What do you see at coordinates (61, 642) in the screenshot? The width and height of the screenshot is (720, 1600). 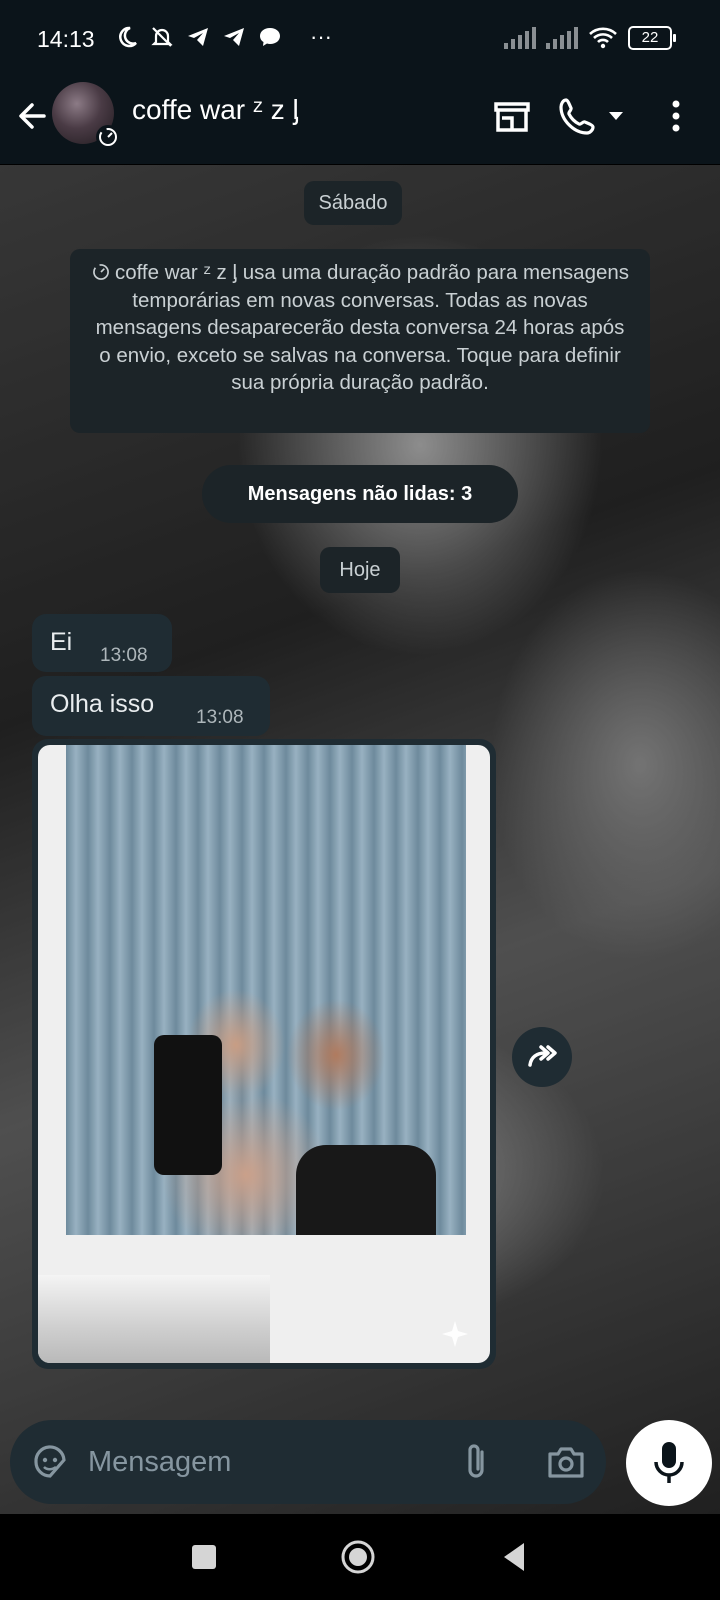 I see `message-text: Ei` at bounding box center [61, 642].